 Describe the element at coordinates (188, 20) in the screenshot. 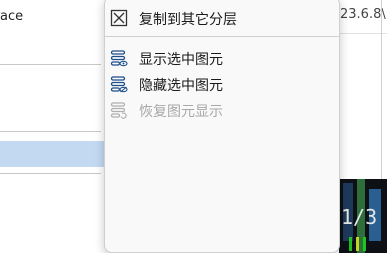

I see `menu-item-label: 复制到其它分层` at that location.